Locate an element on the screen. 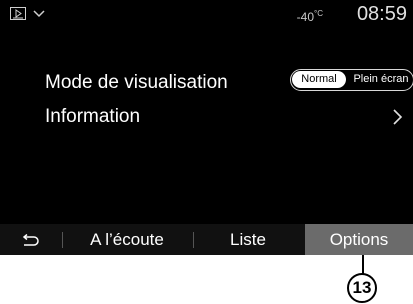 This screenshot has height=304, width=413. status-bar: -40°C 08:59 is located at coordinates (206, 15).